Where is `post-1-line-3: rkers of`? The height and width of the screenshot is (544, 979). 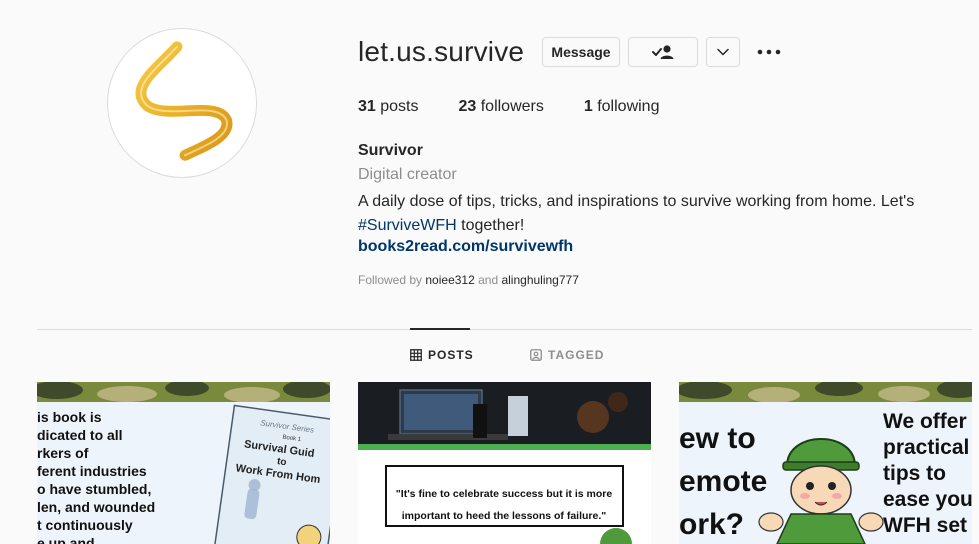
post-1-line-3: rkers of is located at coordinates (63, 453).